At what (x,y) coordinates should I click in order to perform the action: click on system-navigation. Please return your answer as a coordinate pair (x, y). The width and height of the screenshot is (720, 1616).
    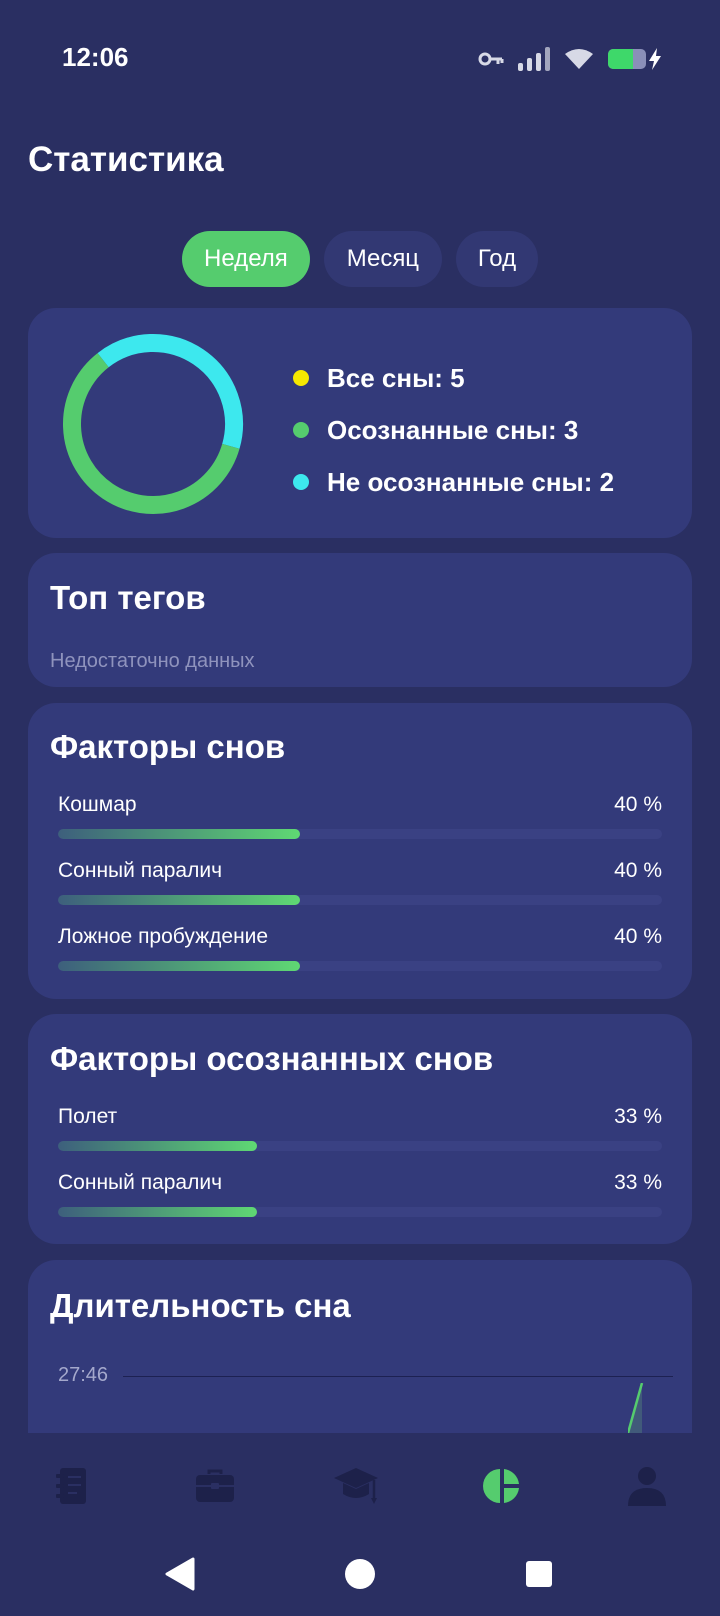
    Looking at the image, I should click on (360, 1578).